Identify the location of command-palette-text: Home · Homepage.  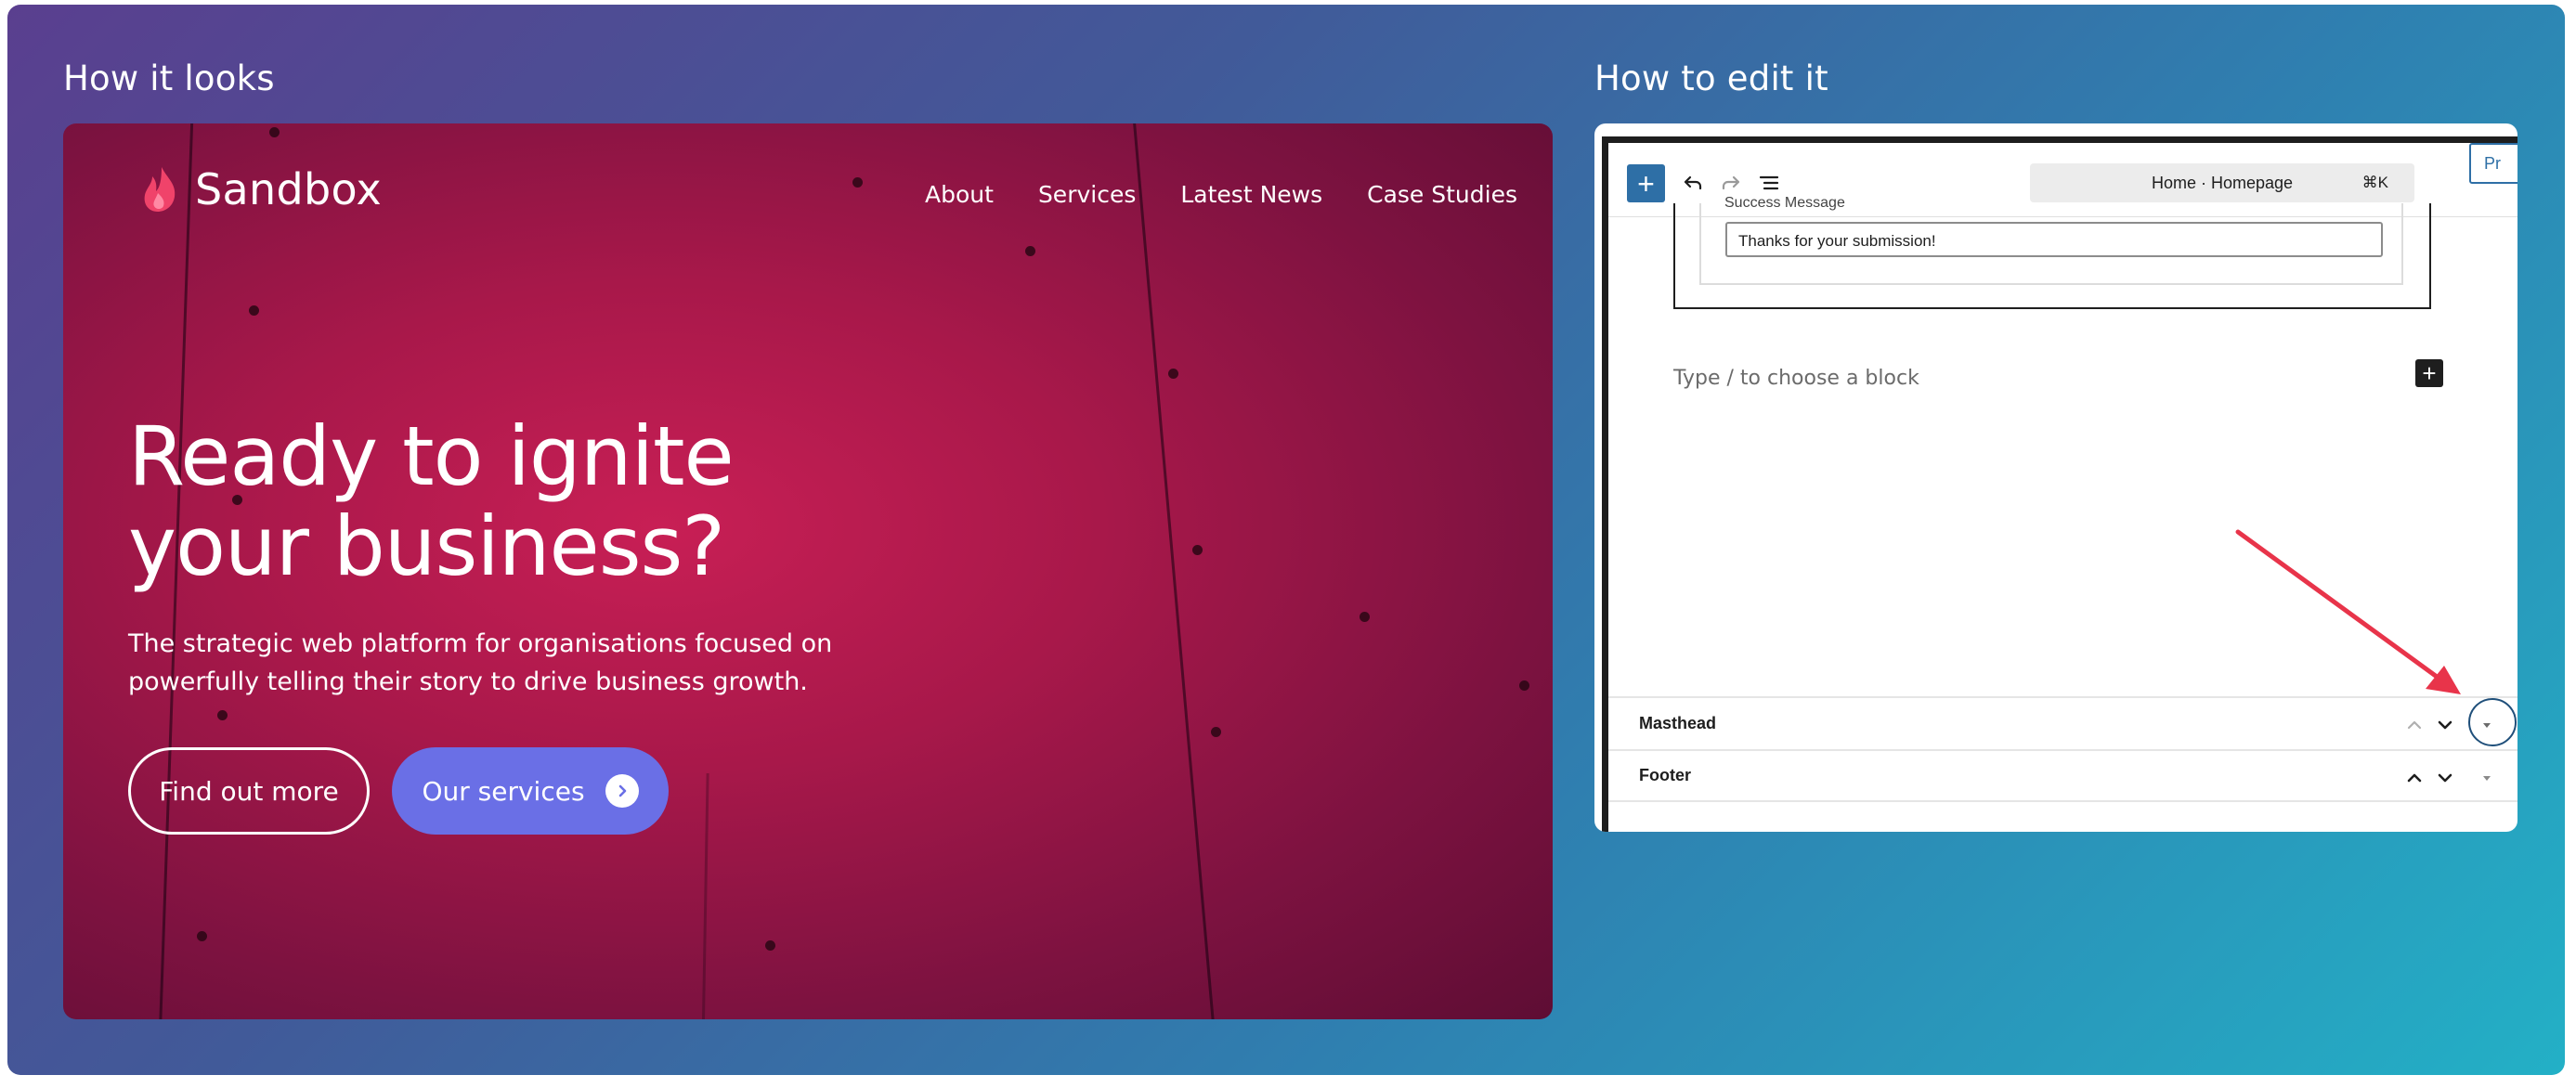
(2222, 182).